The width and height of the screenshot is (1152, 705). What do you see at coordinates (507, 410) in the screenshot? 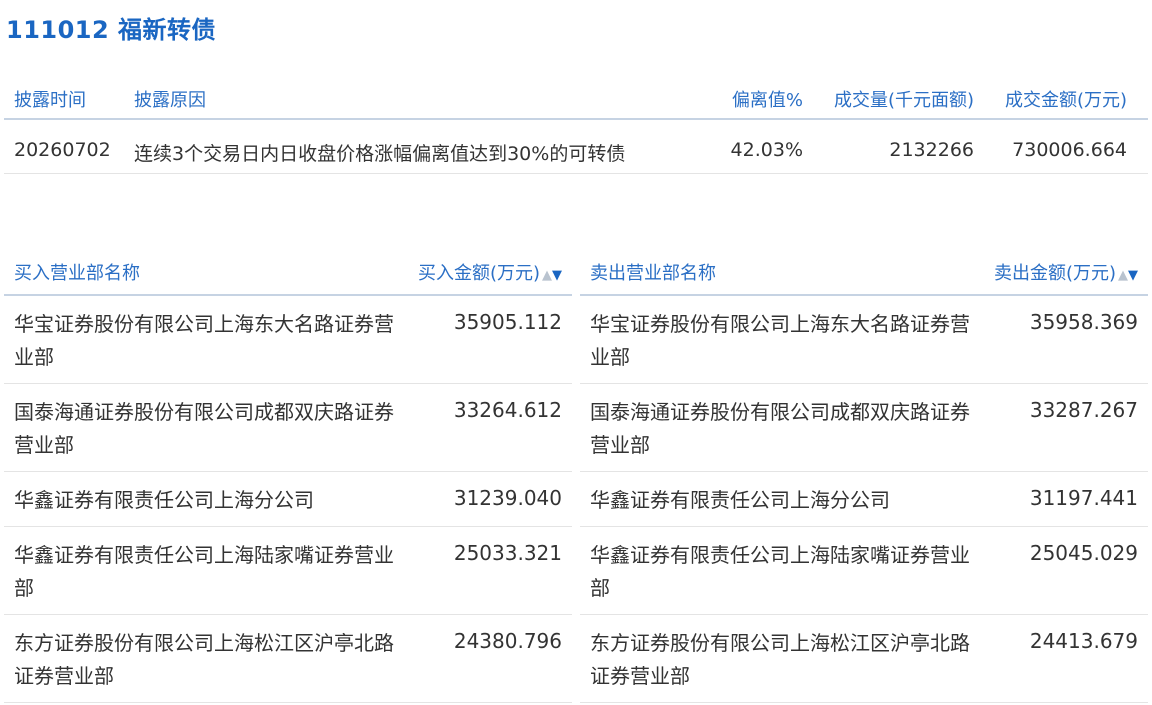
I see `buy-amount: 33264.612` at bounding box center [507, 410].